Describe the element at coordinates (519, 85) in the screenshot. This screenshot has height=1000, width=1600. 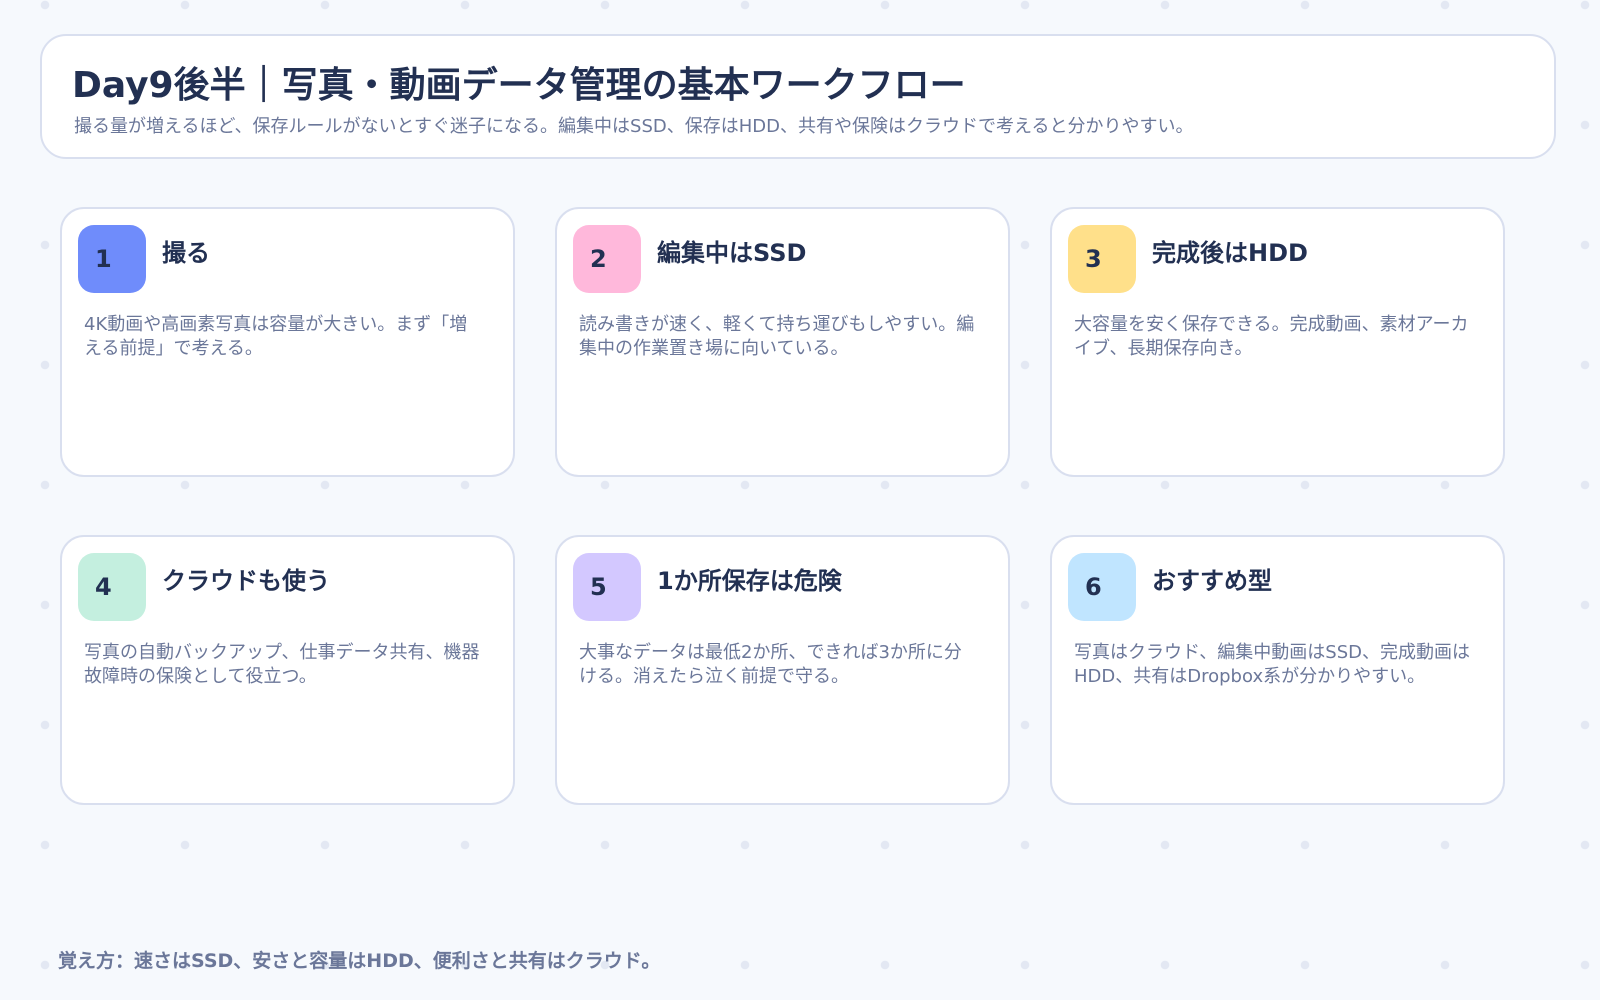
I see `page-title: Day9後半｜写真・動画データ管理の基本ワークフロー` at that location.